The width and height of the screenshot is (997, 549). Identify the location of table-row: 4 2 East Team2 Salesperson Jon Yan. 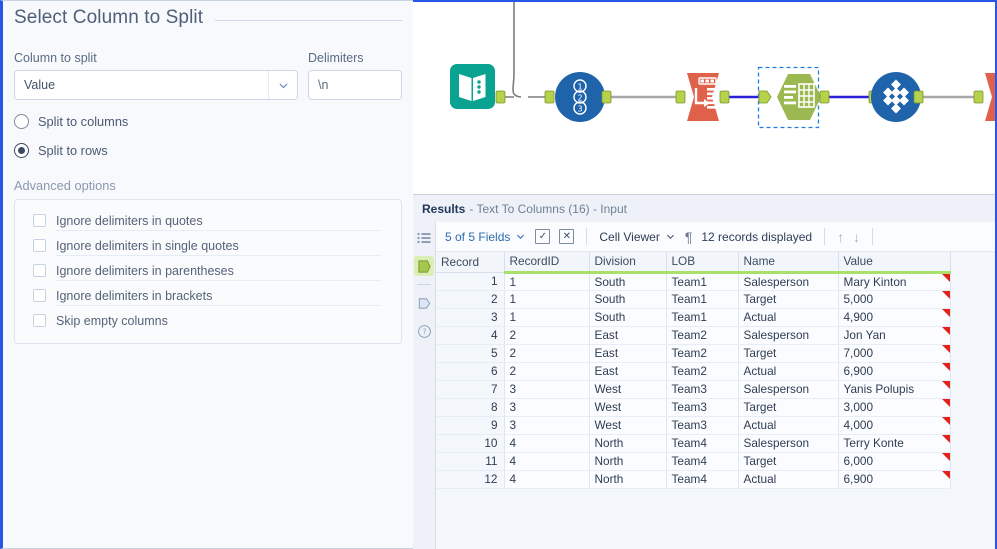
(693, 335).